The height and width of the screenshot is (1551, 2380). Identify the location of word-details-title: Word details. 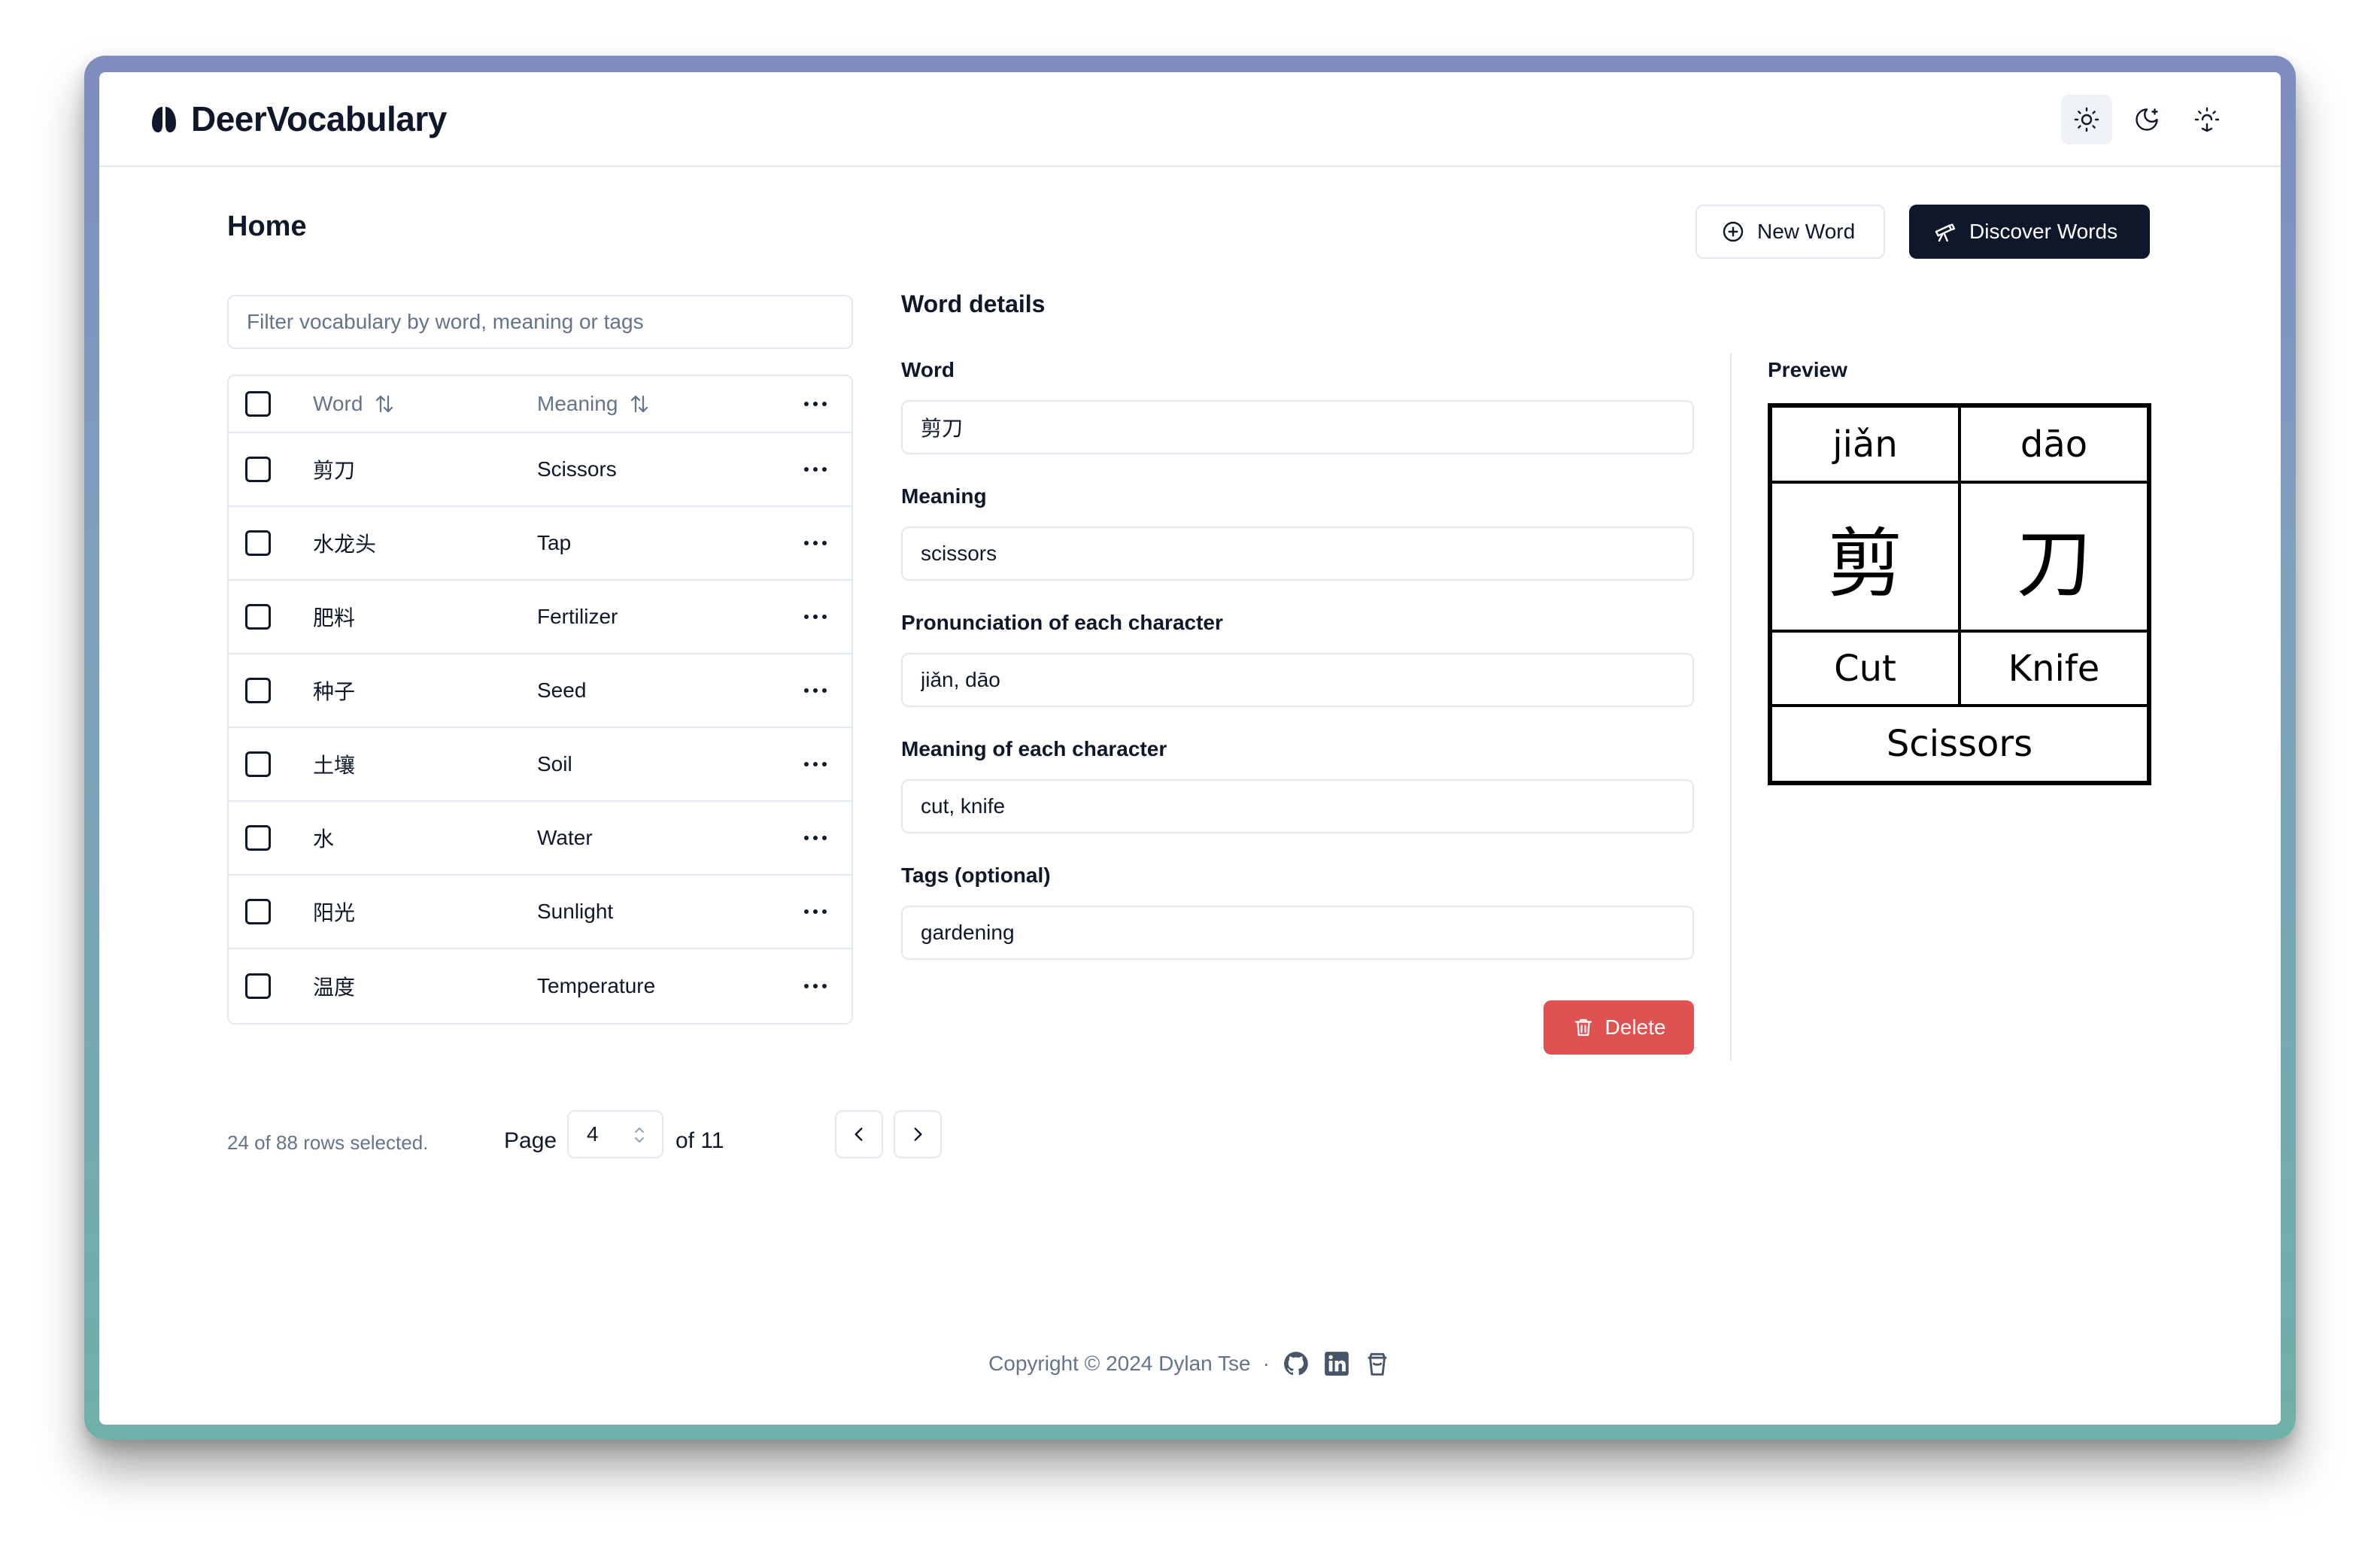
(973, 304).